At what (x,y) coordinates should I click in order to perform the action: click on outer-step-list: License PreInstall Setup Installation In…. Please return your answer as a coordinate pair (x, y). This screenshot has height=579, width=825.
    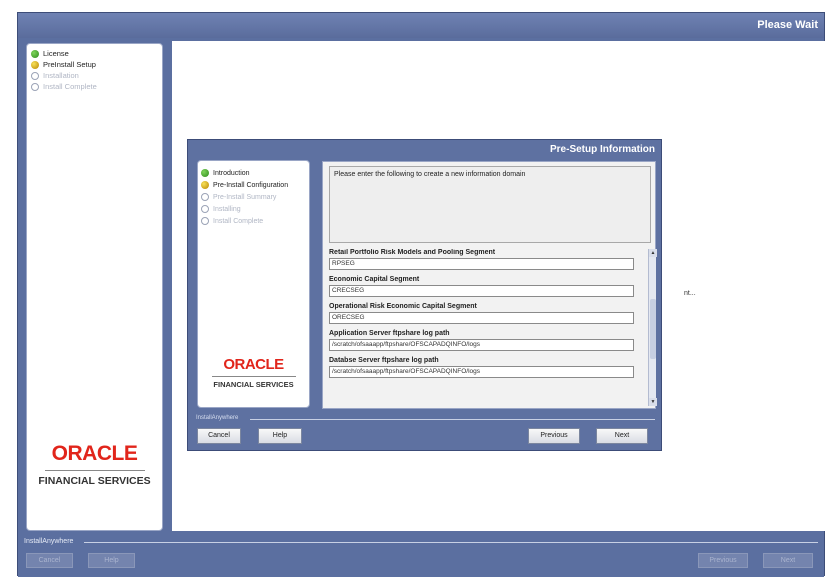
    Looking at the image, I should click on (64, 70).